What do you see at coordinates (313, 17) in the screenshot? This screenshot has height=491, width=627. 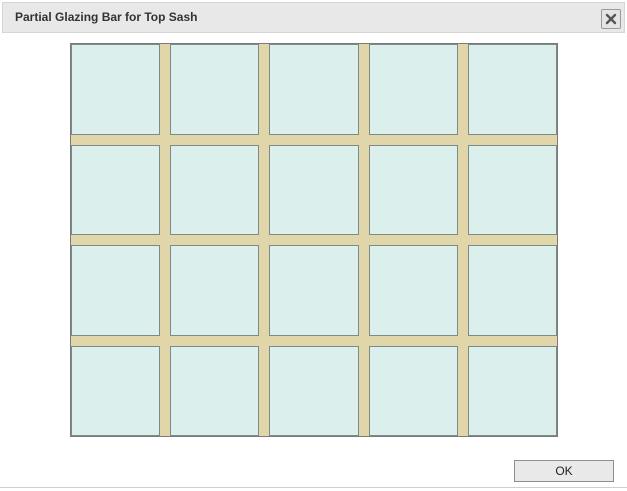 I see `dialog-titlebar: Partial Glazing Bar for Top Sash` at bounding box center [313, 17].